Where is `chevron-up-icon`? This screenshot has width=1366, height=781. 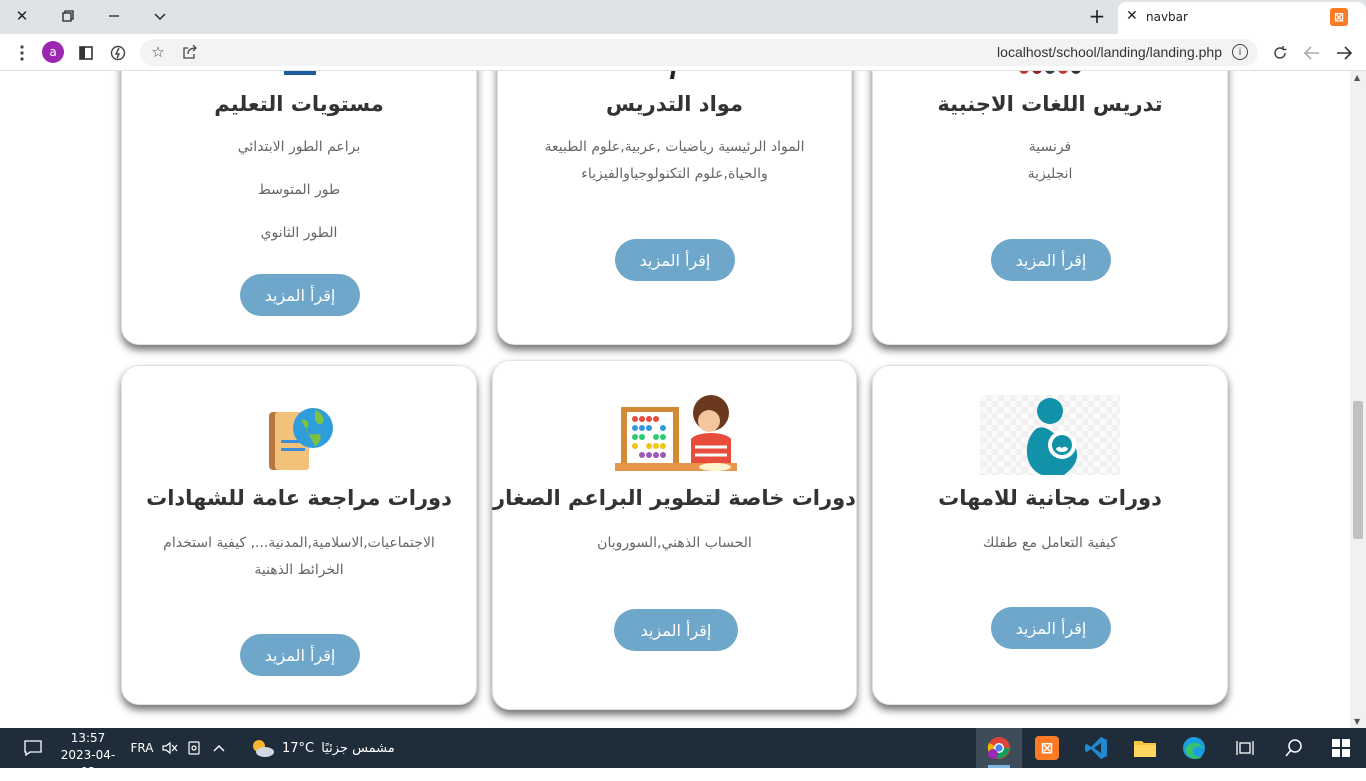 chevron-up-icon is located at coordinates (219, 748).